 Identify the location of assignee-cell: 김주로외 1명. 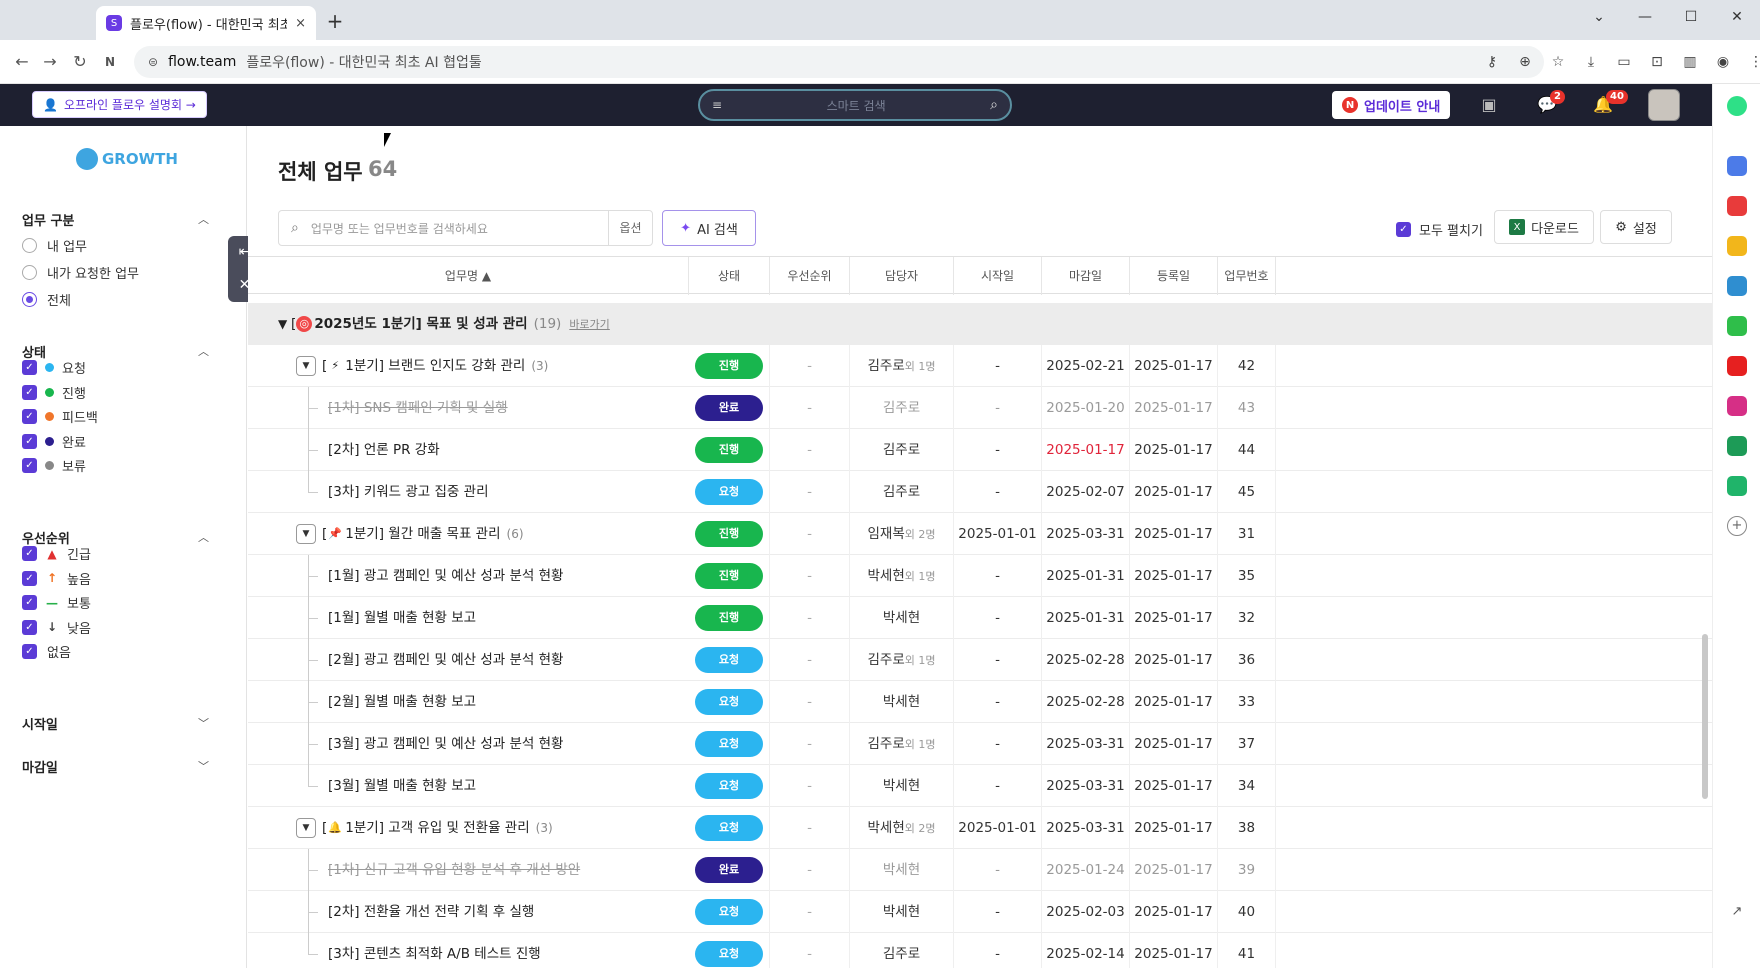
(902, 366).